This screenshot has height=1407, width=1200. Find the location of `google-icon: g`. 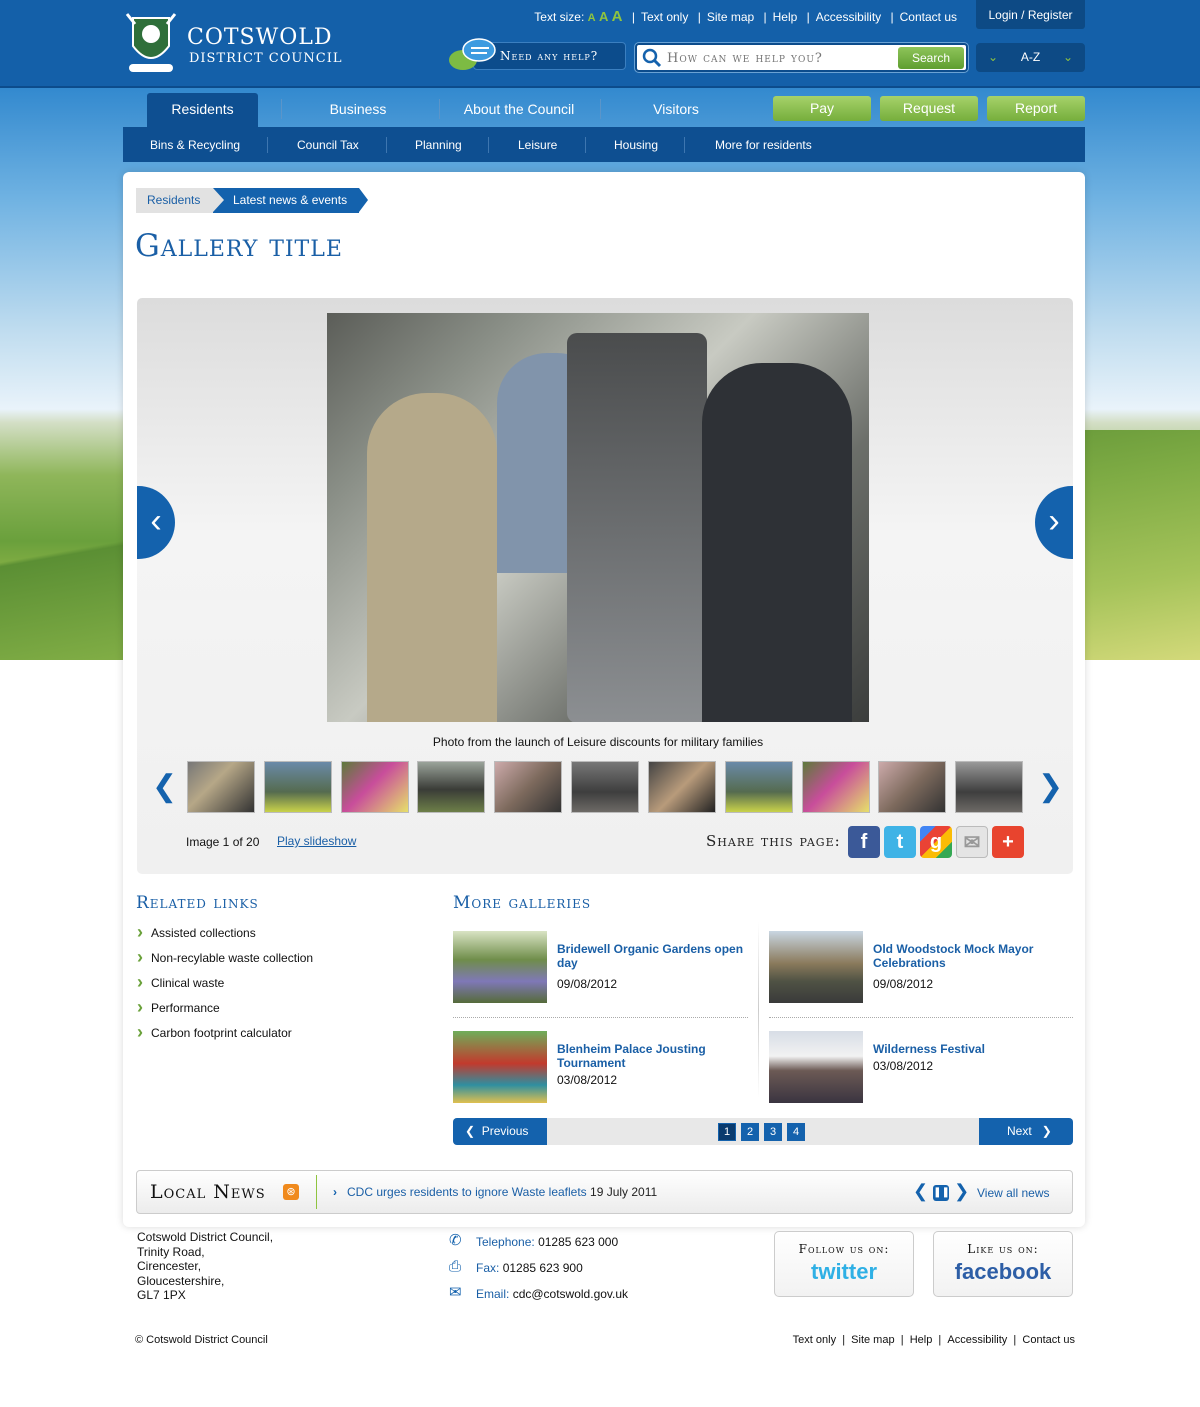

google-icon: g is located at coordinates (936, 842).